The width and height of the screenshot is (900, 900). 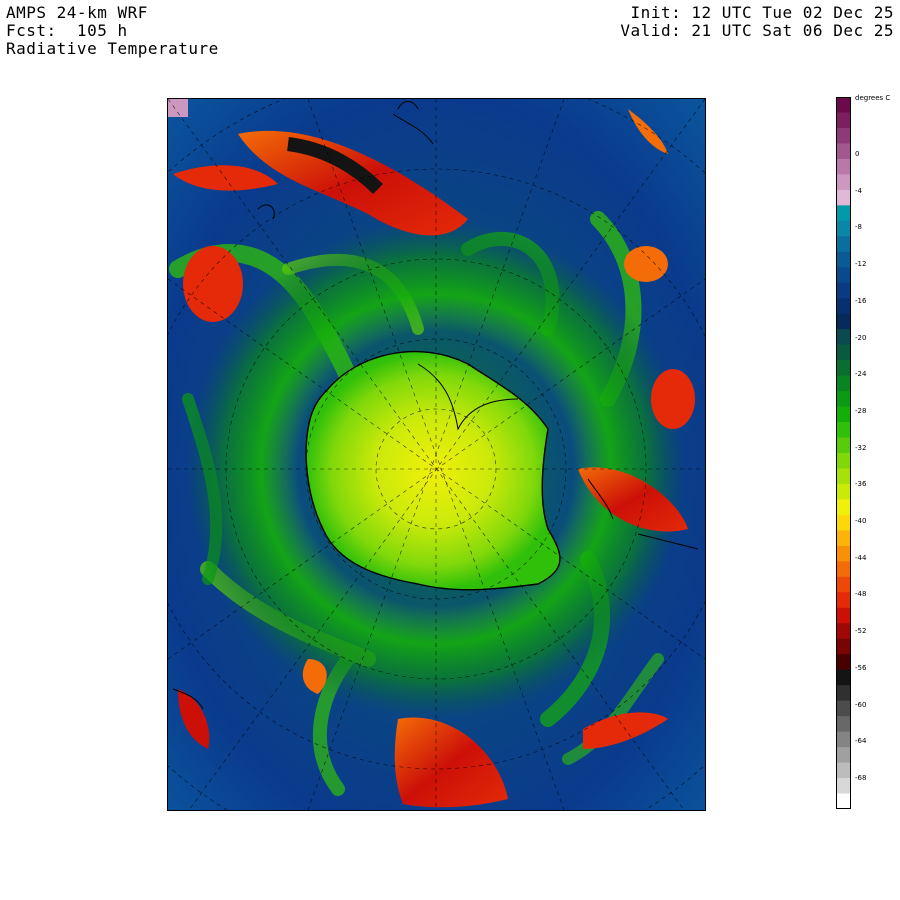 What do you see at coordinates (858, 227) in the screenshot?
I see `colorbar-tick-label: -8` at bounding box center [858, 227].